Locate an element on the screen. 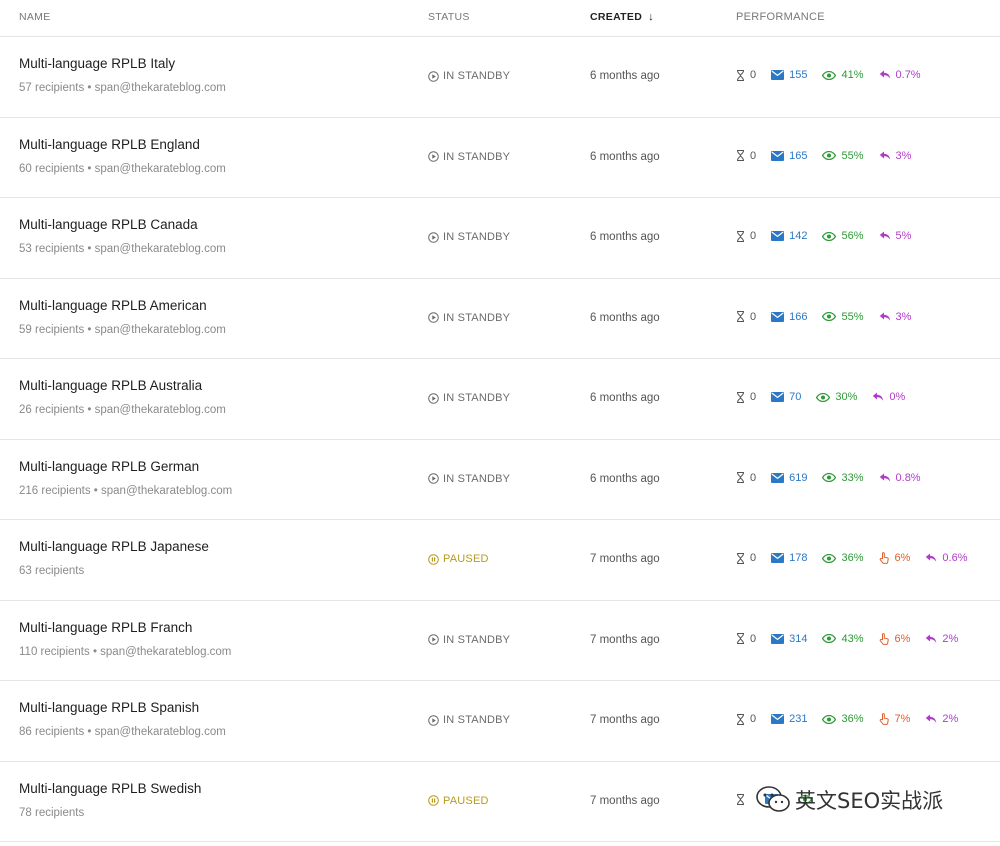 Image resolution: width=1000 pixels, height=846 pixels. campaign-name: Multi-language RPLB Spanish is located at coordinates (109, 707).